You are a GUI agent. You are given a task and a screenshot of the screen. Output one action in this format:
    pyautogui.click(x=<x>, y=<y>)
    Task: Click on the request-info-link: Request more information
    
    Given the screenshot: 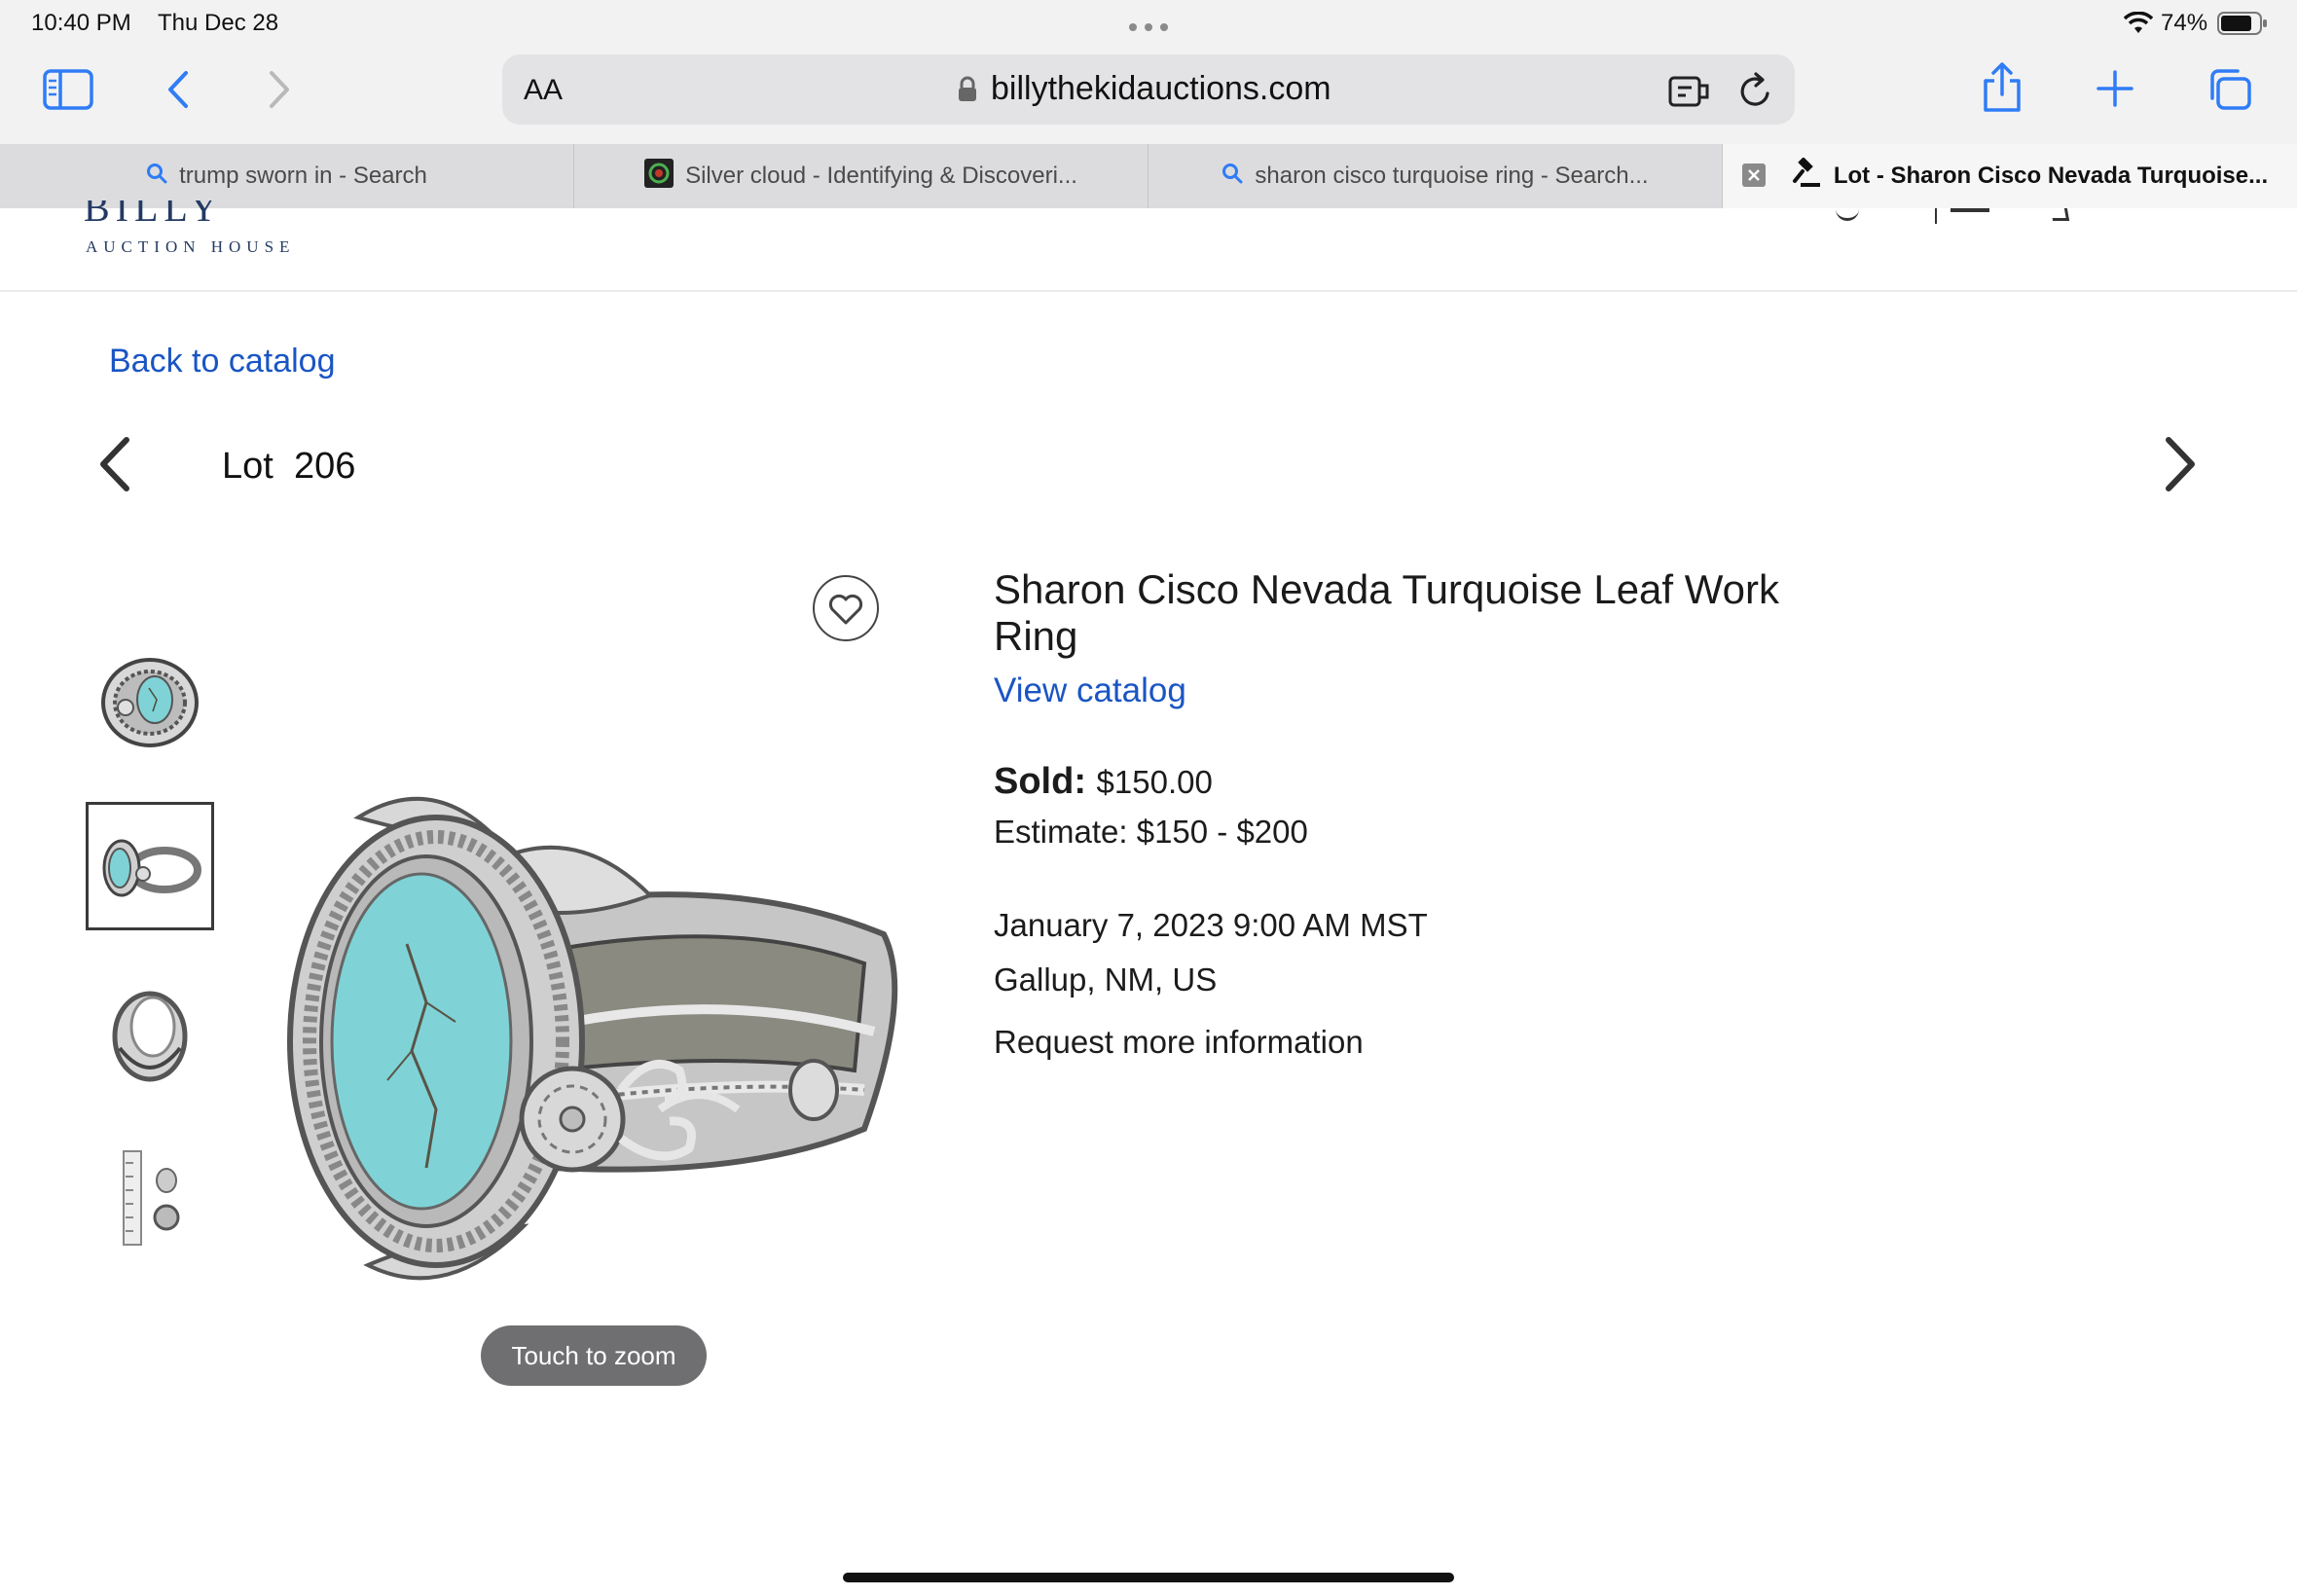 What is the action you would take?
    pyautogui.click(x=1179, y=1042)
    